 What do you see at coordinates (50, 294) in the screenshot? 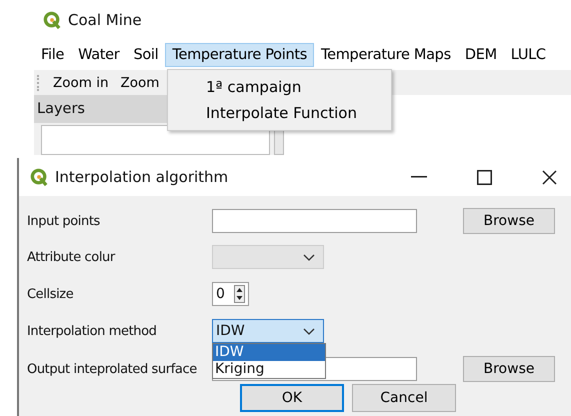
I see `field-label: Cellsize` at bounding box center [50, 294].